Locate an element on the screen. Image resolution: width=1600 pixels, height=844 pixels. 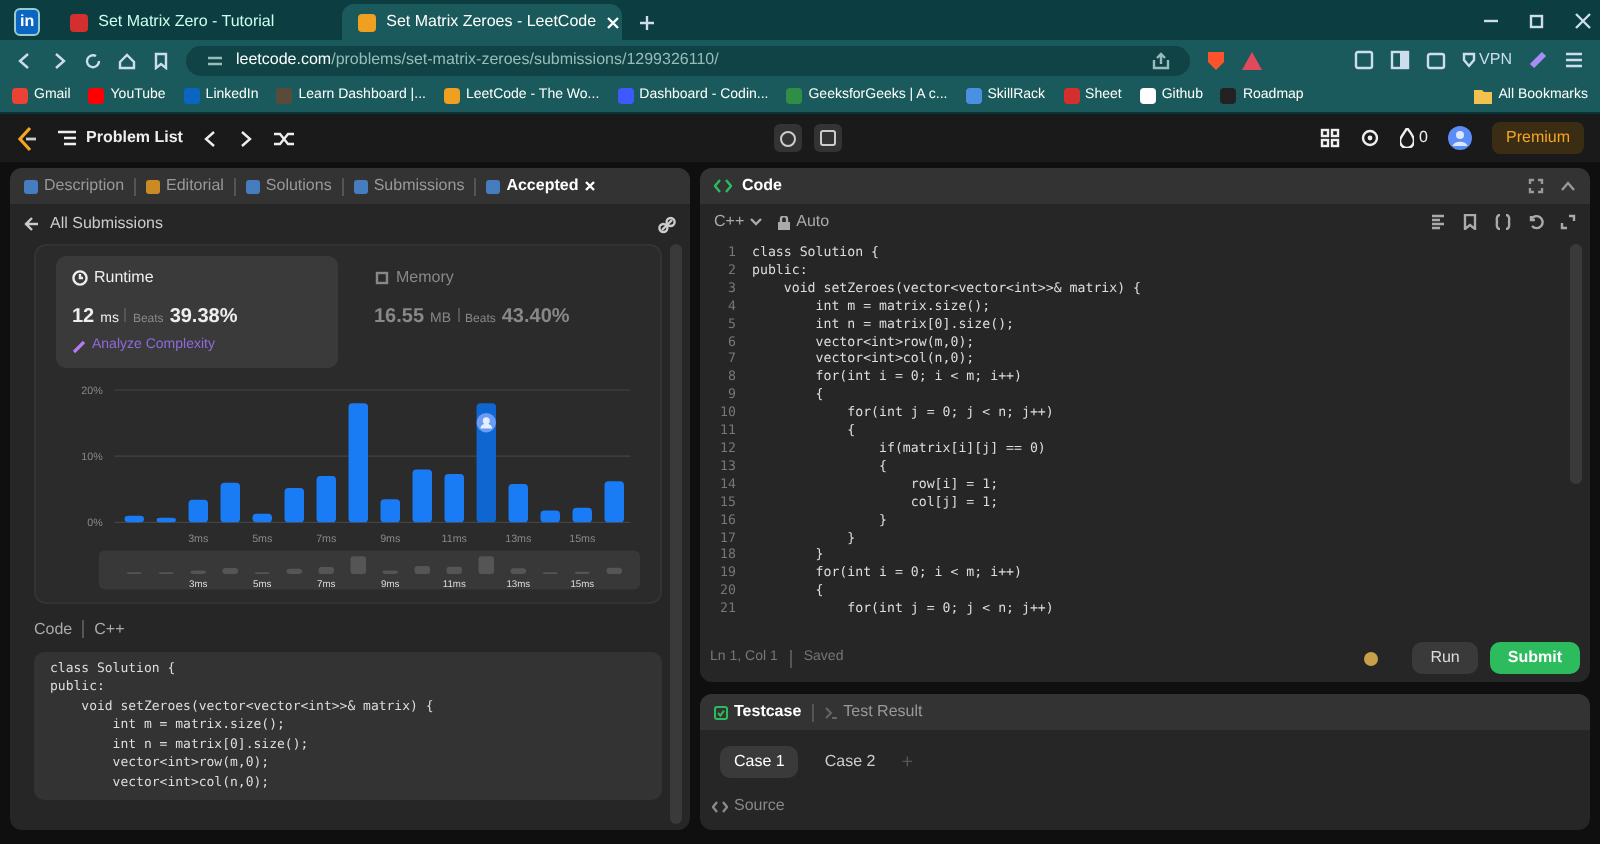
prev-icon is located at coordinates (210, 138).